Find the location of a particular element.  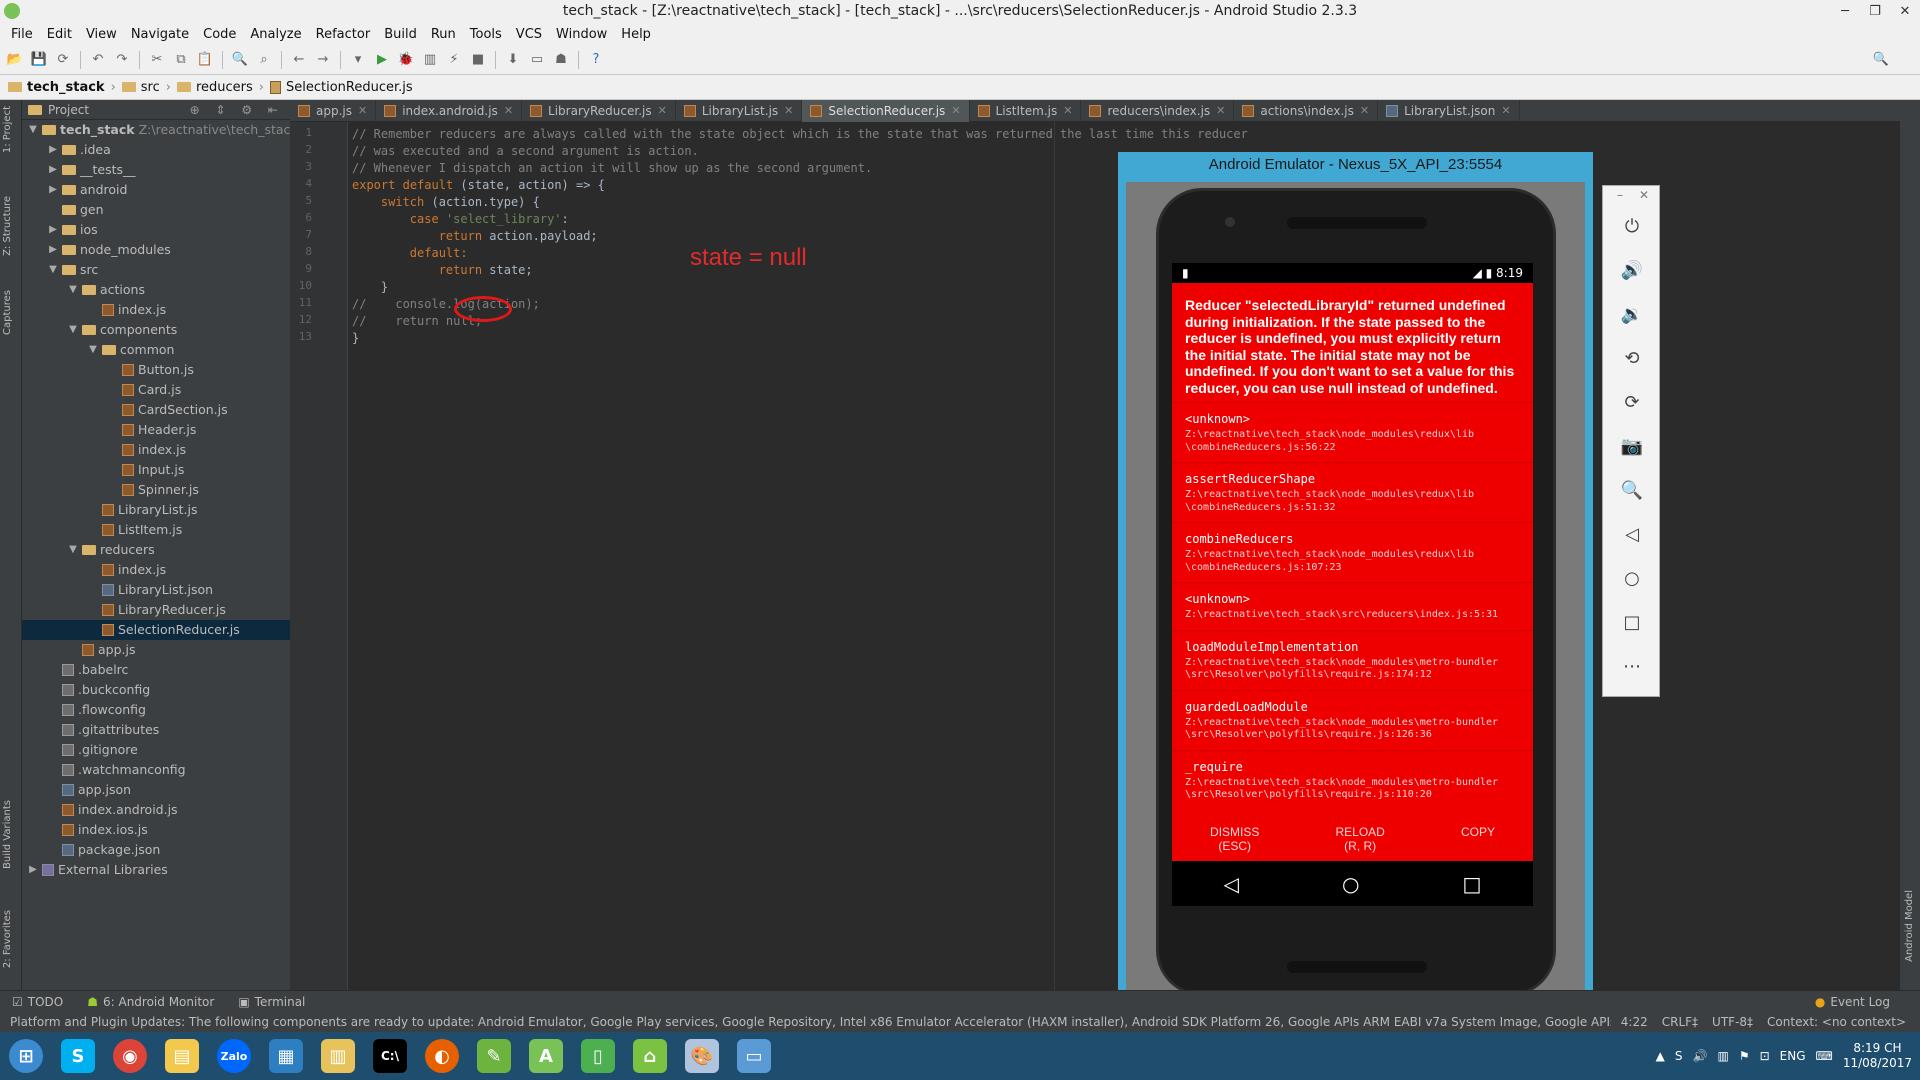

editor-tab: LibraryList.js ✕ is located at coordinates (739, 110).